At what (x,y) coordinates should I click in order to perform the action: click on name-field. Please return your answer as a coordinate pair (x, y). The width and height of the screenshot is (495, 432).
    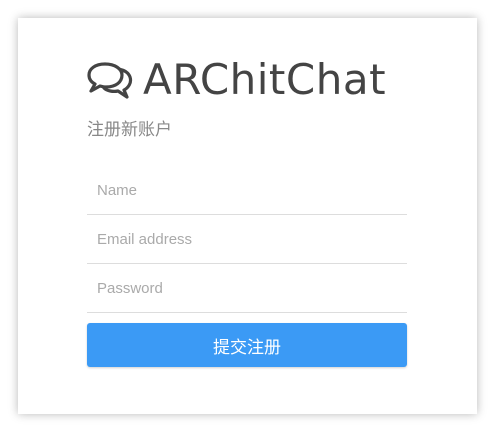
    Looking at the image, I should click on (247, 190).